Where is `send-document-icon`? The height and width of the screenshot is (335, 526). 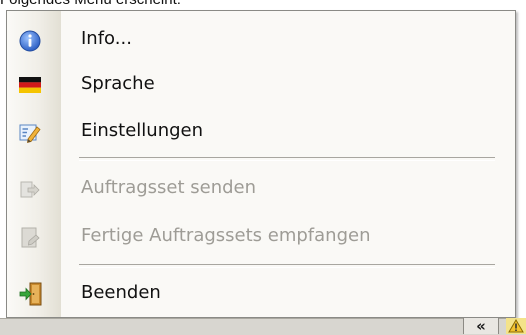
send-document-icon is located at coordinates (30, 189).